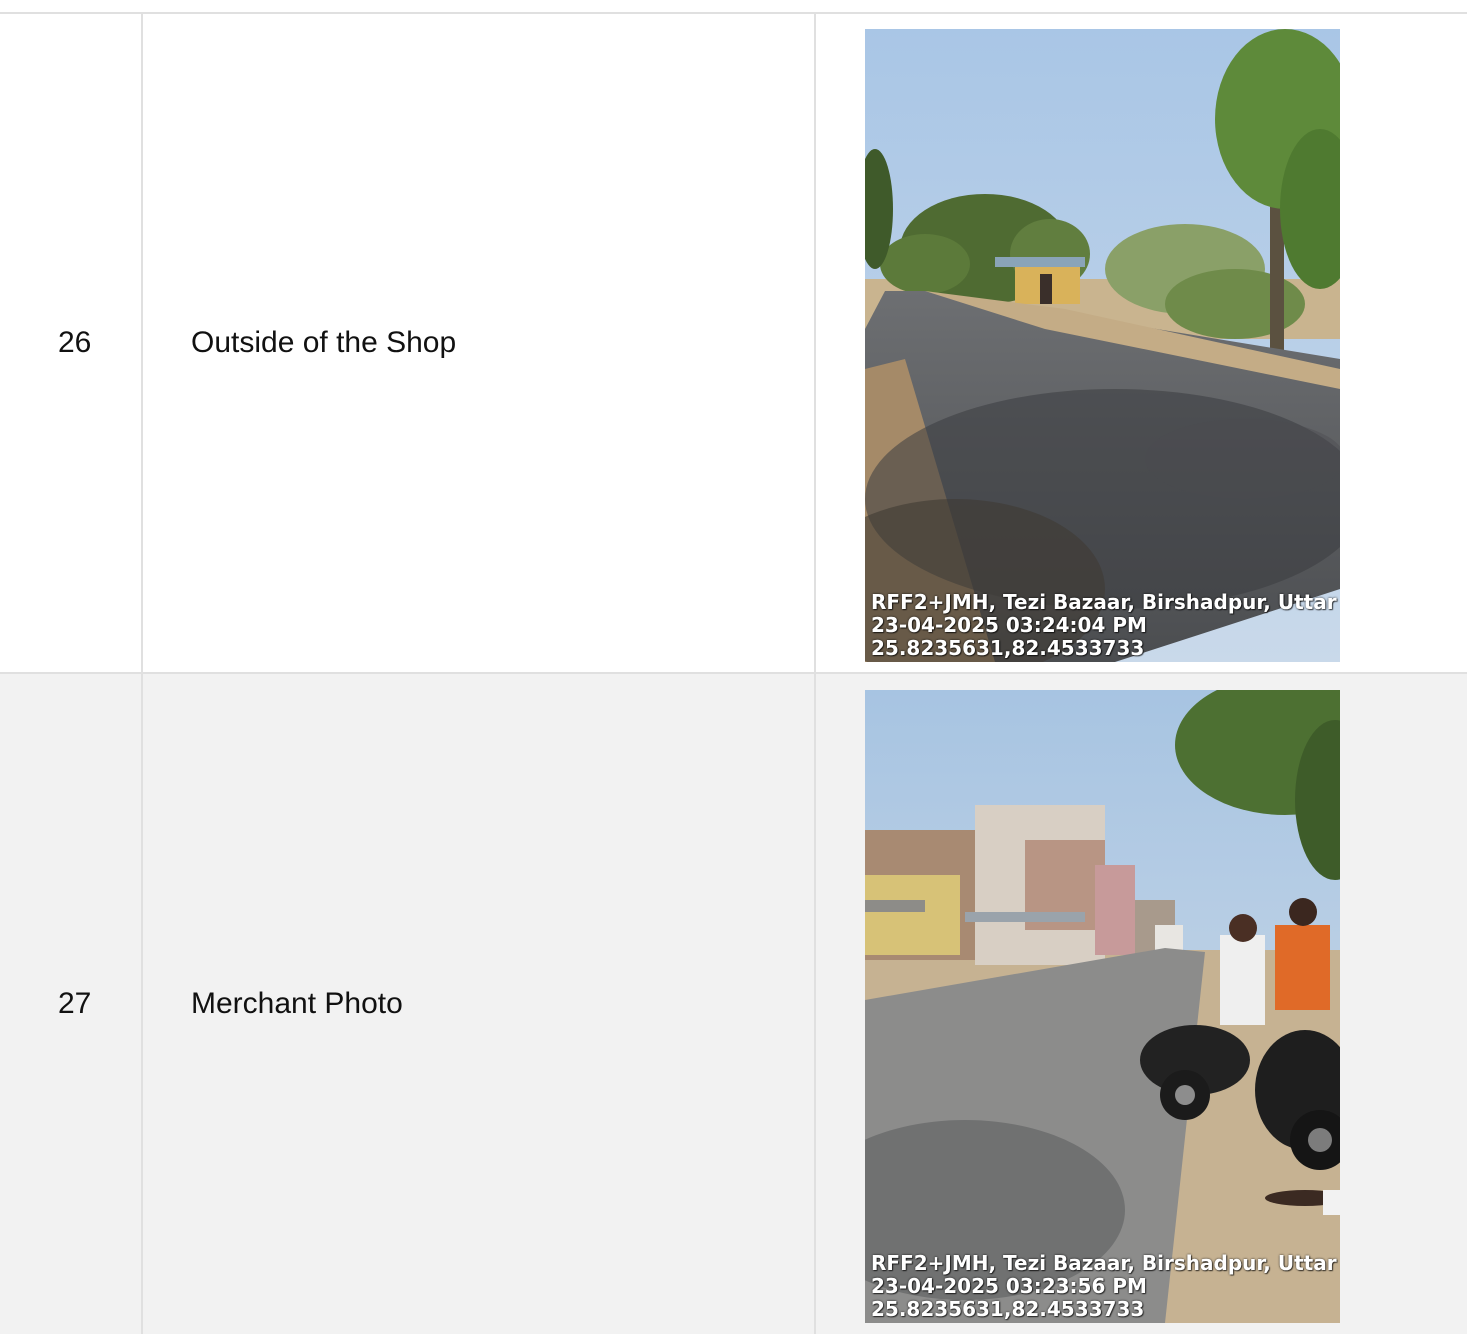  Describe the element at coordinates (71, 343) in the screenshot. I see `row-number: 26` at that location.